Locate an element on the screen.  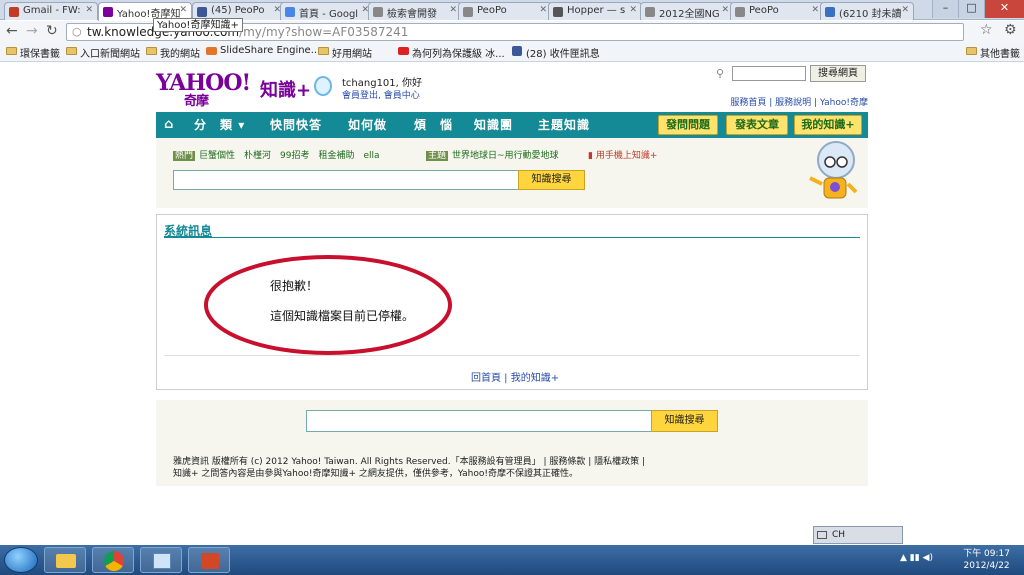
nav-how-to: 如何做 is located at coordinates (367, 125).